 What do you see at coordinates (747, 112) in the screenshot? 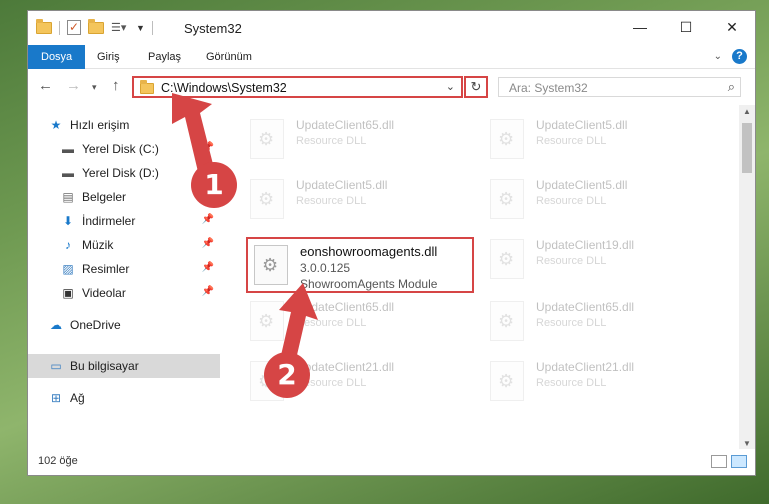
I see `scroll-up-icon: ▲` at bounding box center [747, 112].